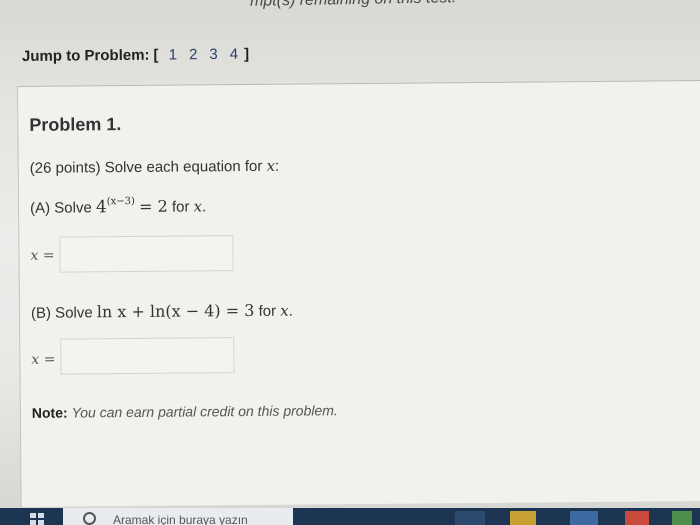 This screenshot has width=700, height=525. I want to click on remaining-attempts-text: mpt(s) remaining on this test., so click(353, 5).